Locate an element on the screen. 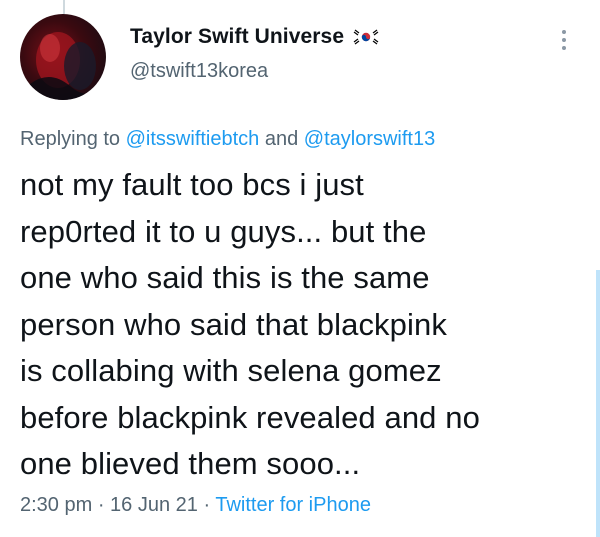 The image size is (600, 537). mention-link-taylorswift13: @taylorswift13 is located at coordinates (369, 139).